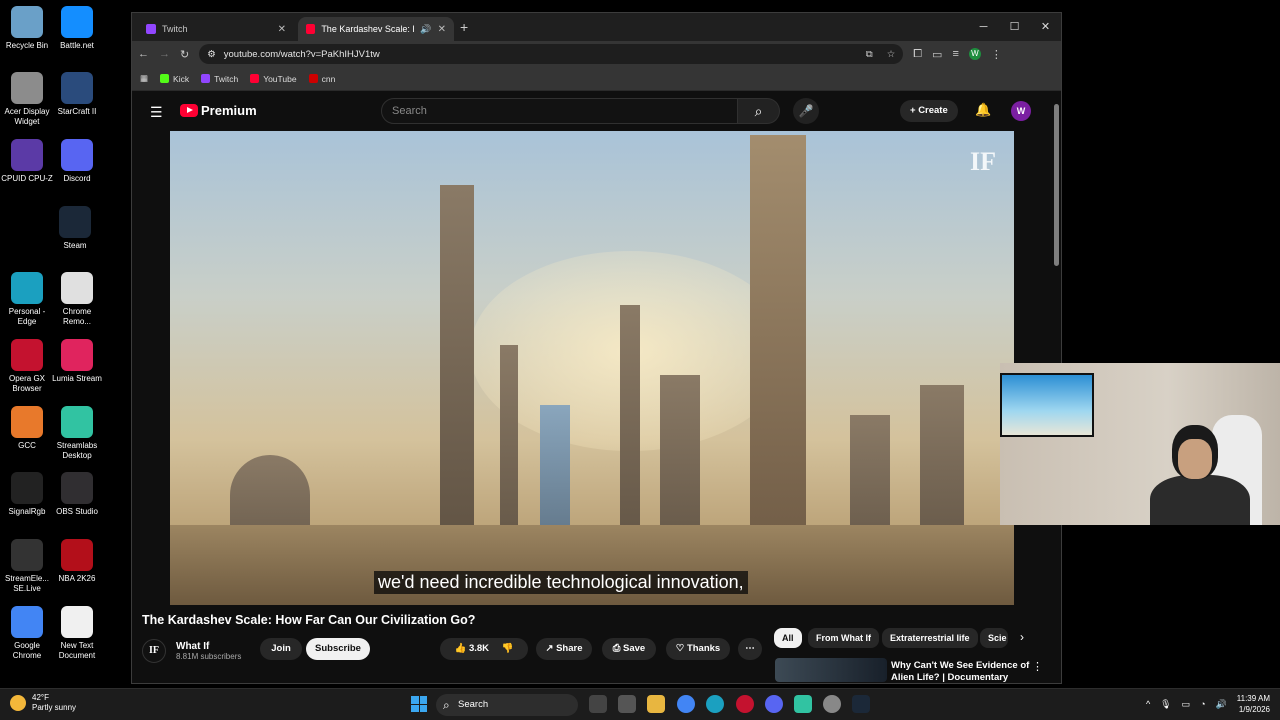  What do you see at coordinates (27, 428) in the screenshot?
I see `desktop-shortcut: GCC` at bounding box center [27, 428].